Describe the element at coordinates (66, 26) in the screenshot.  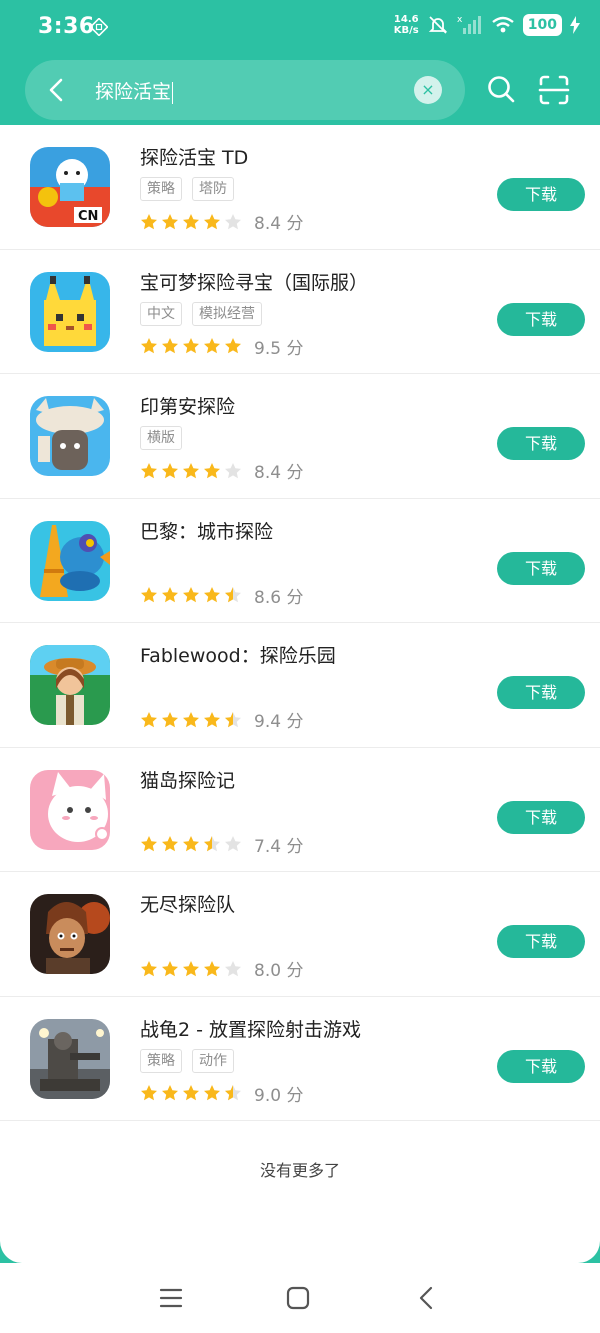
I see `status-time: 3:36` at that location.